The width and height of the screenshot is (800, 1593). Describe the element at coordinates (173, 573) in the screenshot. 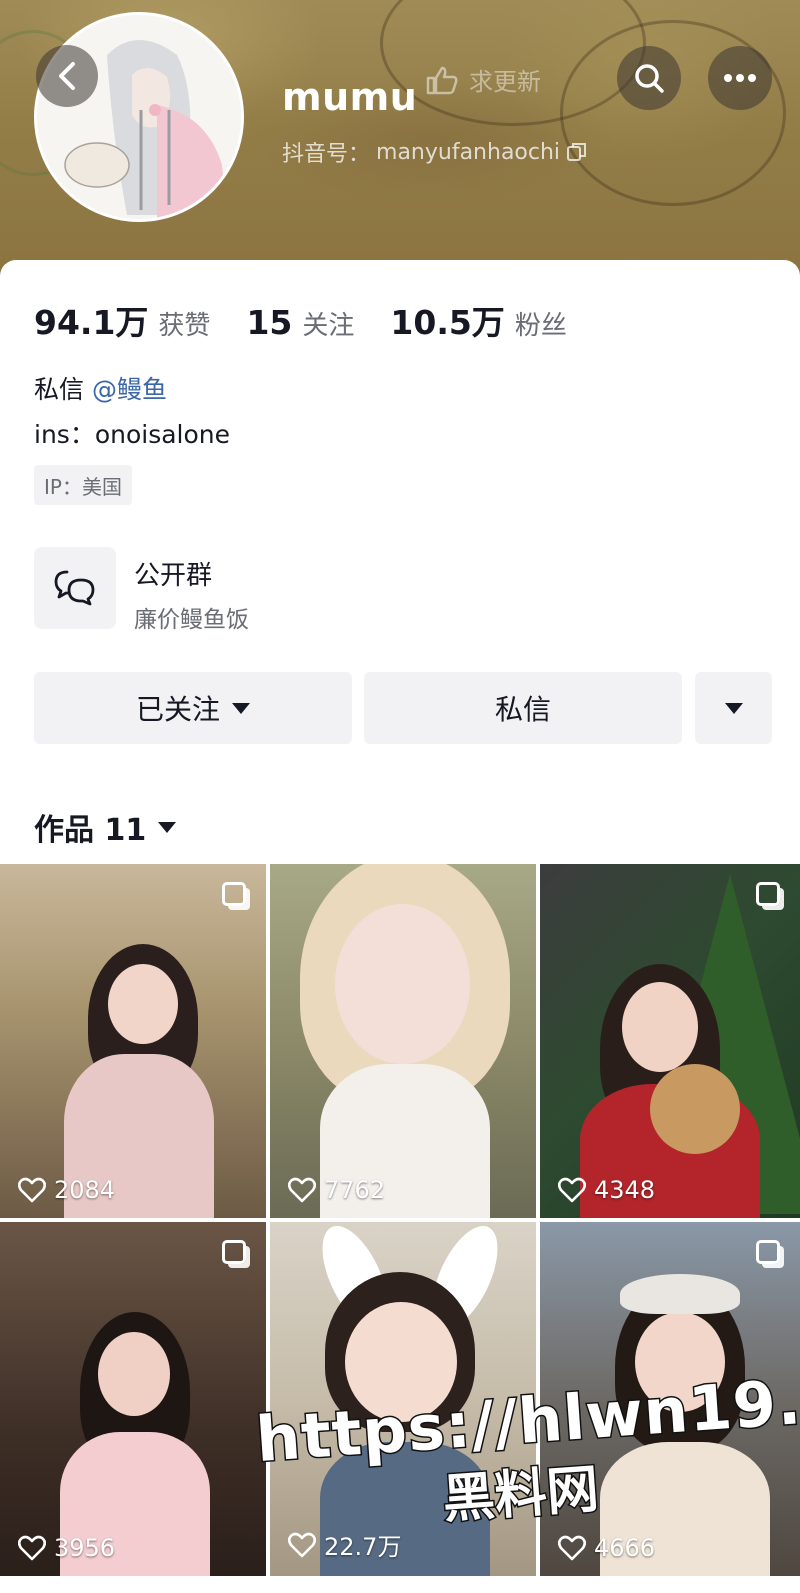

I see `group-title: 公开群` at that location.